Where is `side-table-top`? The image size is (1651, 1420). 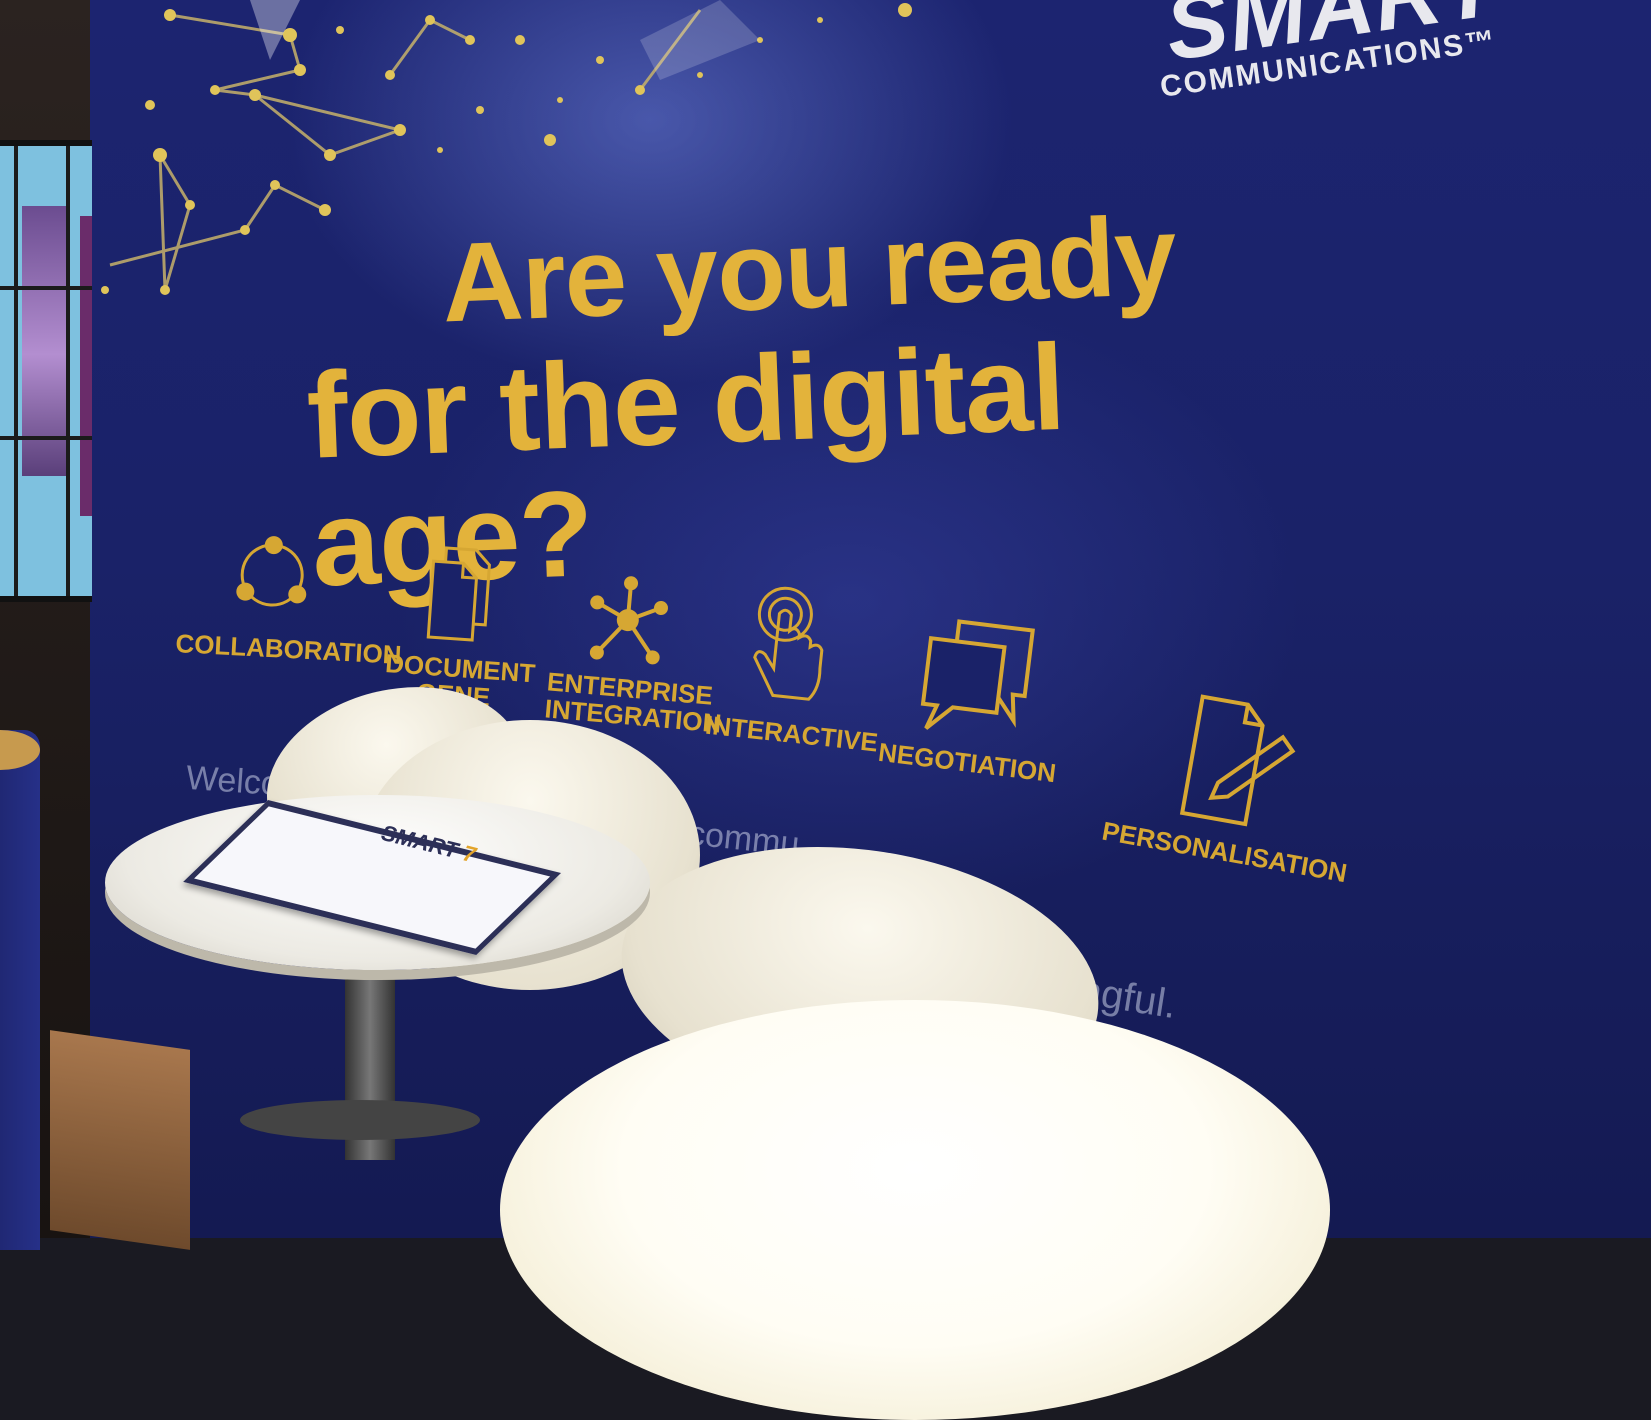
side-table-top is located at coordinates (20, 750).